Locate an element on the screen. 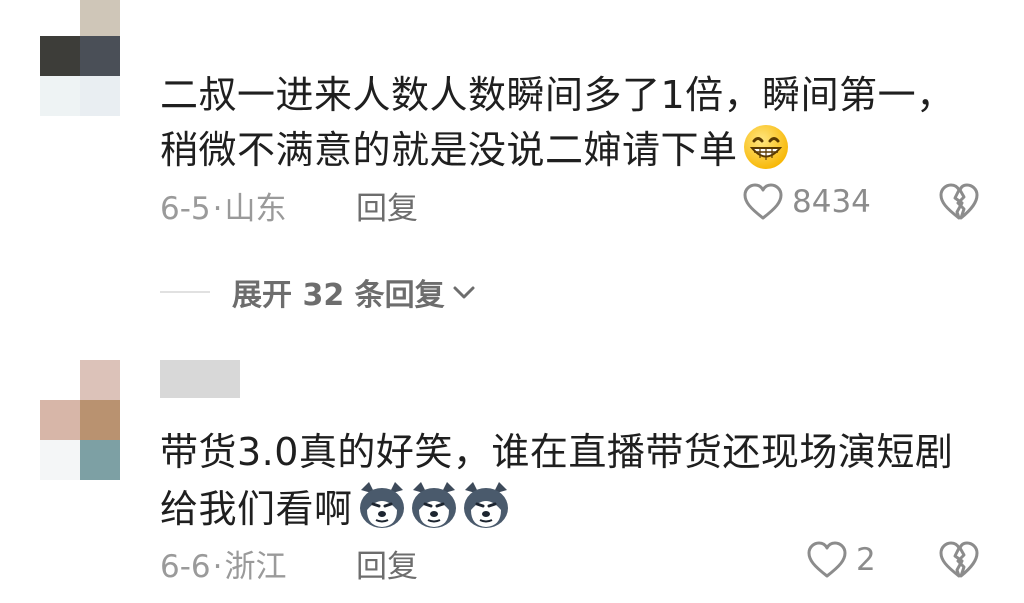 The image size is (1024, 603). like-count: 8434 is located at coordinates (831, 202).